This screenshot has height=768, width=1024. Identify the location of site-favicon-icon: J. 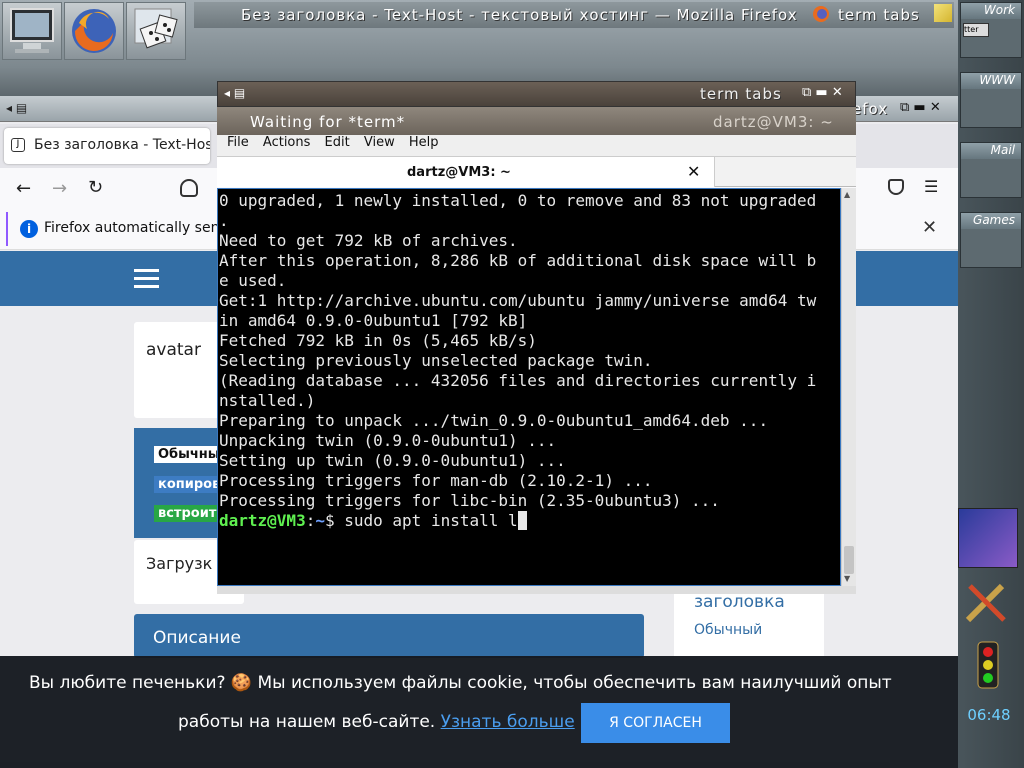
(18, 145).